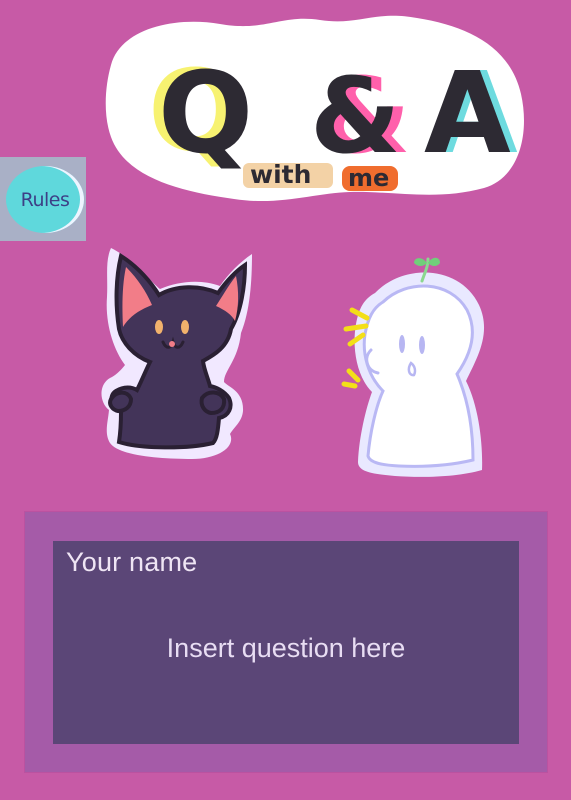 This screenshot has width=571, height=800. I want to click on subtitle-me: me, so click(368, 178).